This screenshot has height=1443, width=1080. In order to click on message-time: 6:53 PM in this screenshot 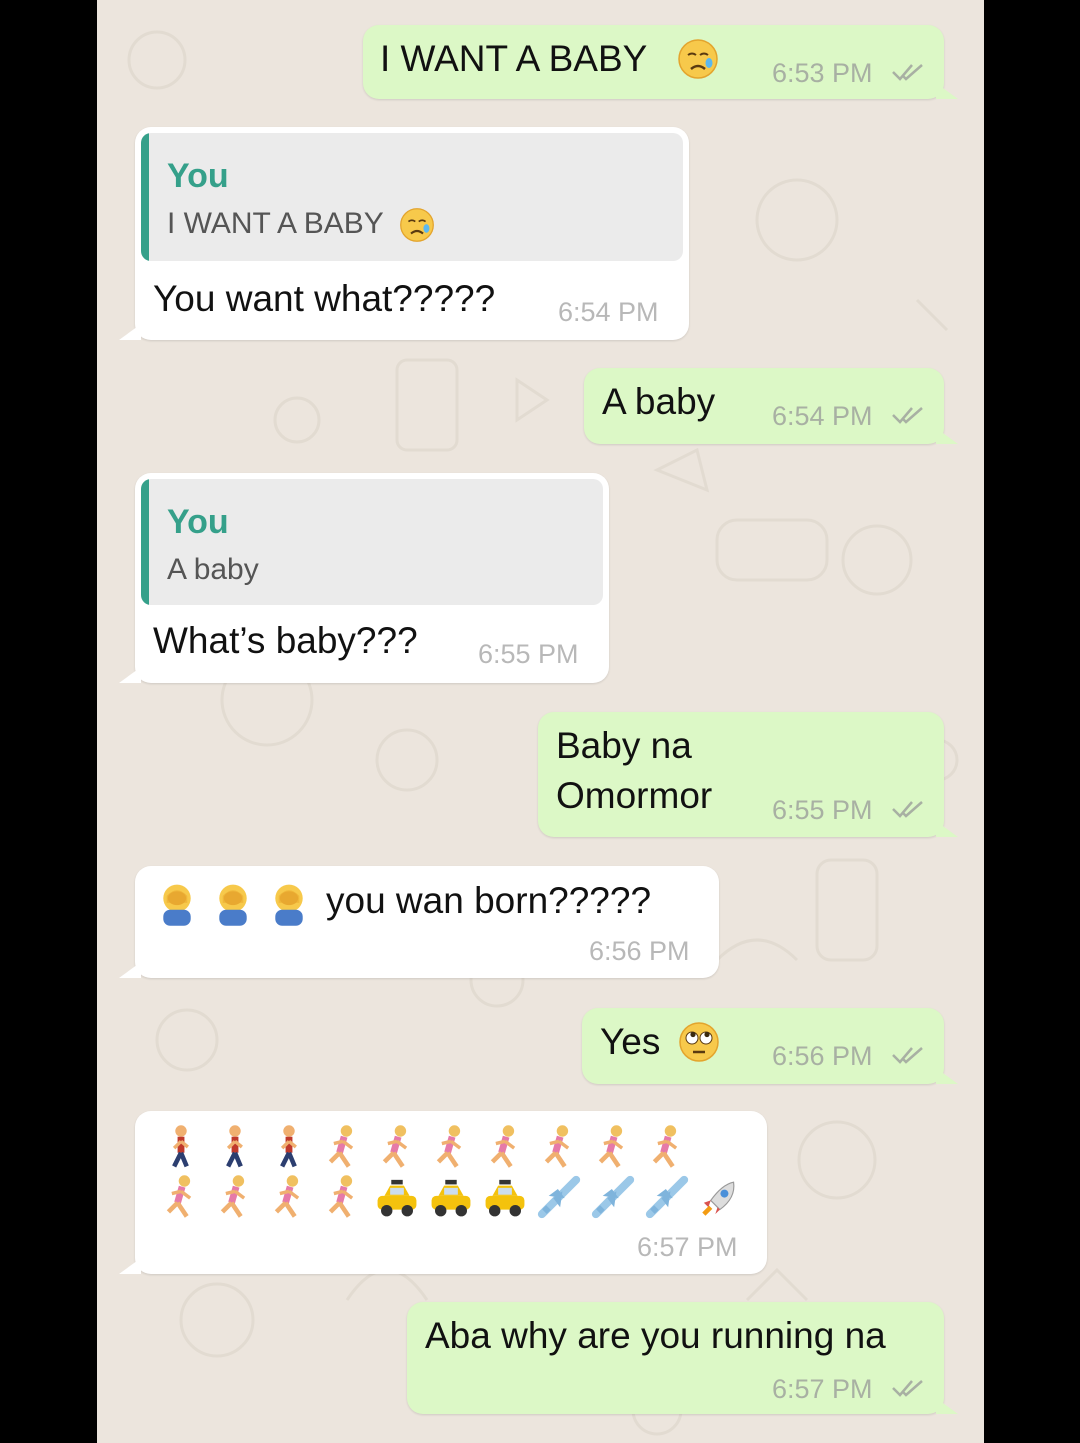, I will do `click(822, 73)`.